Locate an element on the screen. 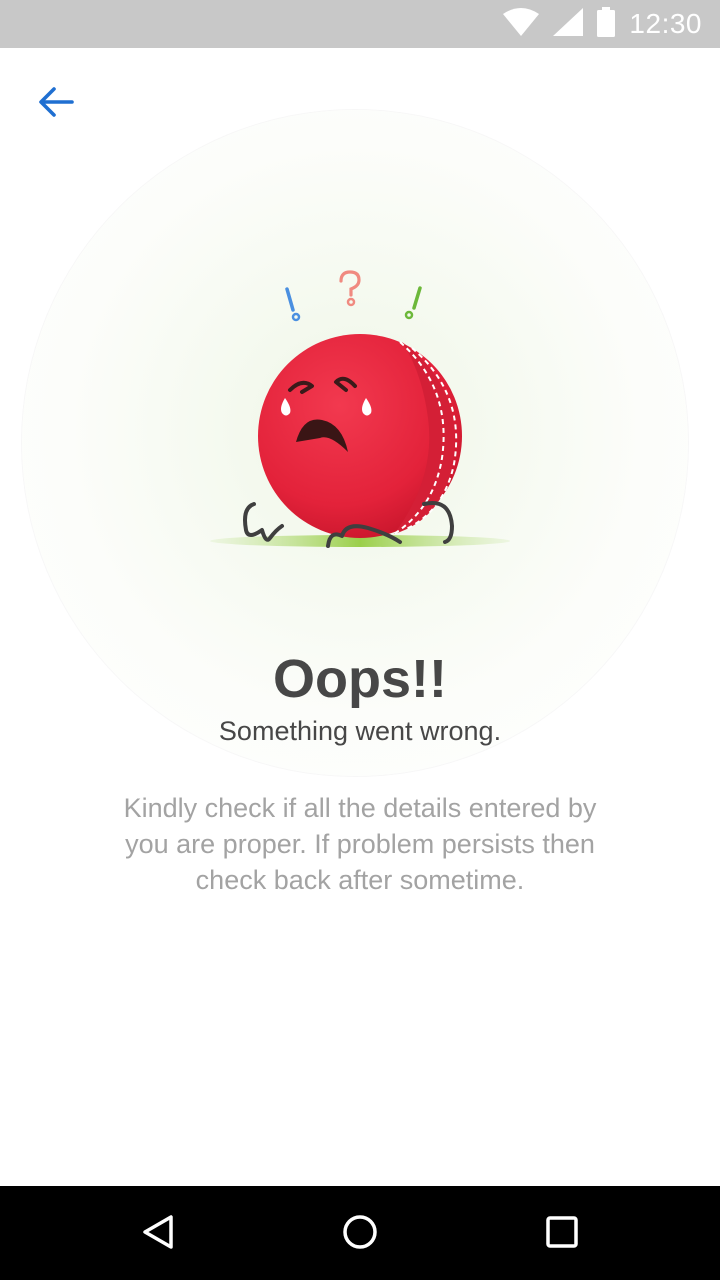 The width and height of the screenshot is (720, 1280). cellular-signal-icon is located at coordinates (568, 24).